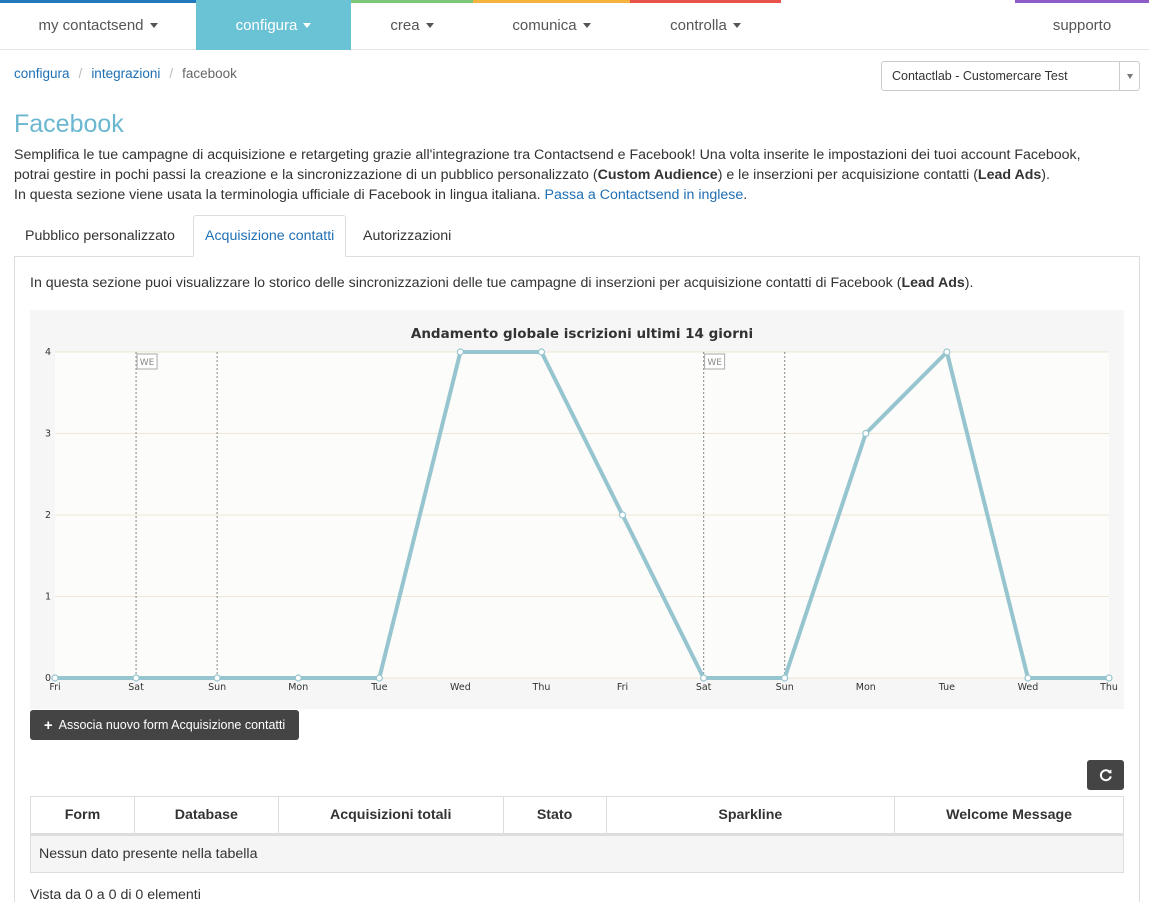 This screenshot has height=902, width=1149. Describe the element at coordinates (48, 725) in the screenshot. I see `plus-icon: +` at that location.